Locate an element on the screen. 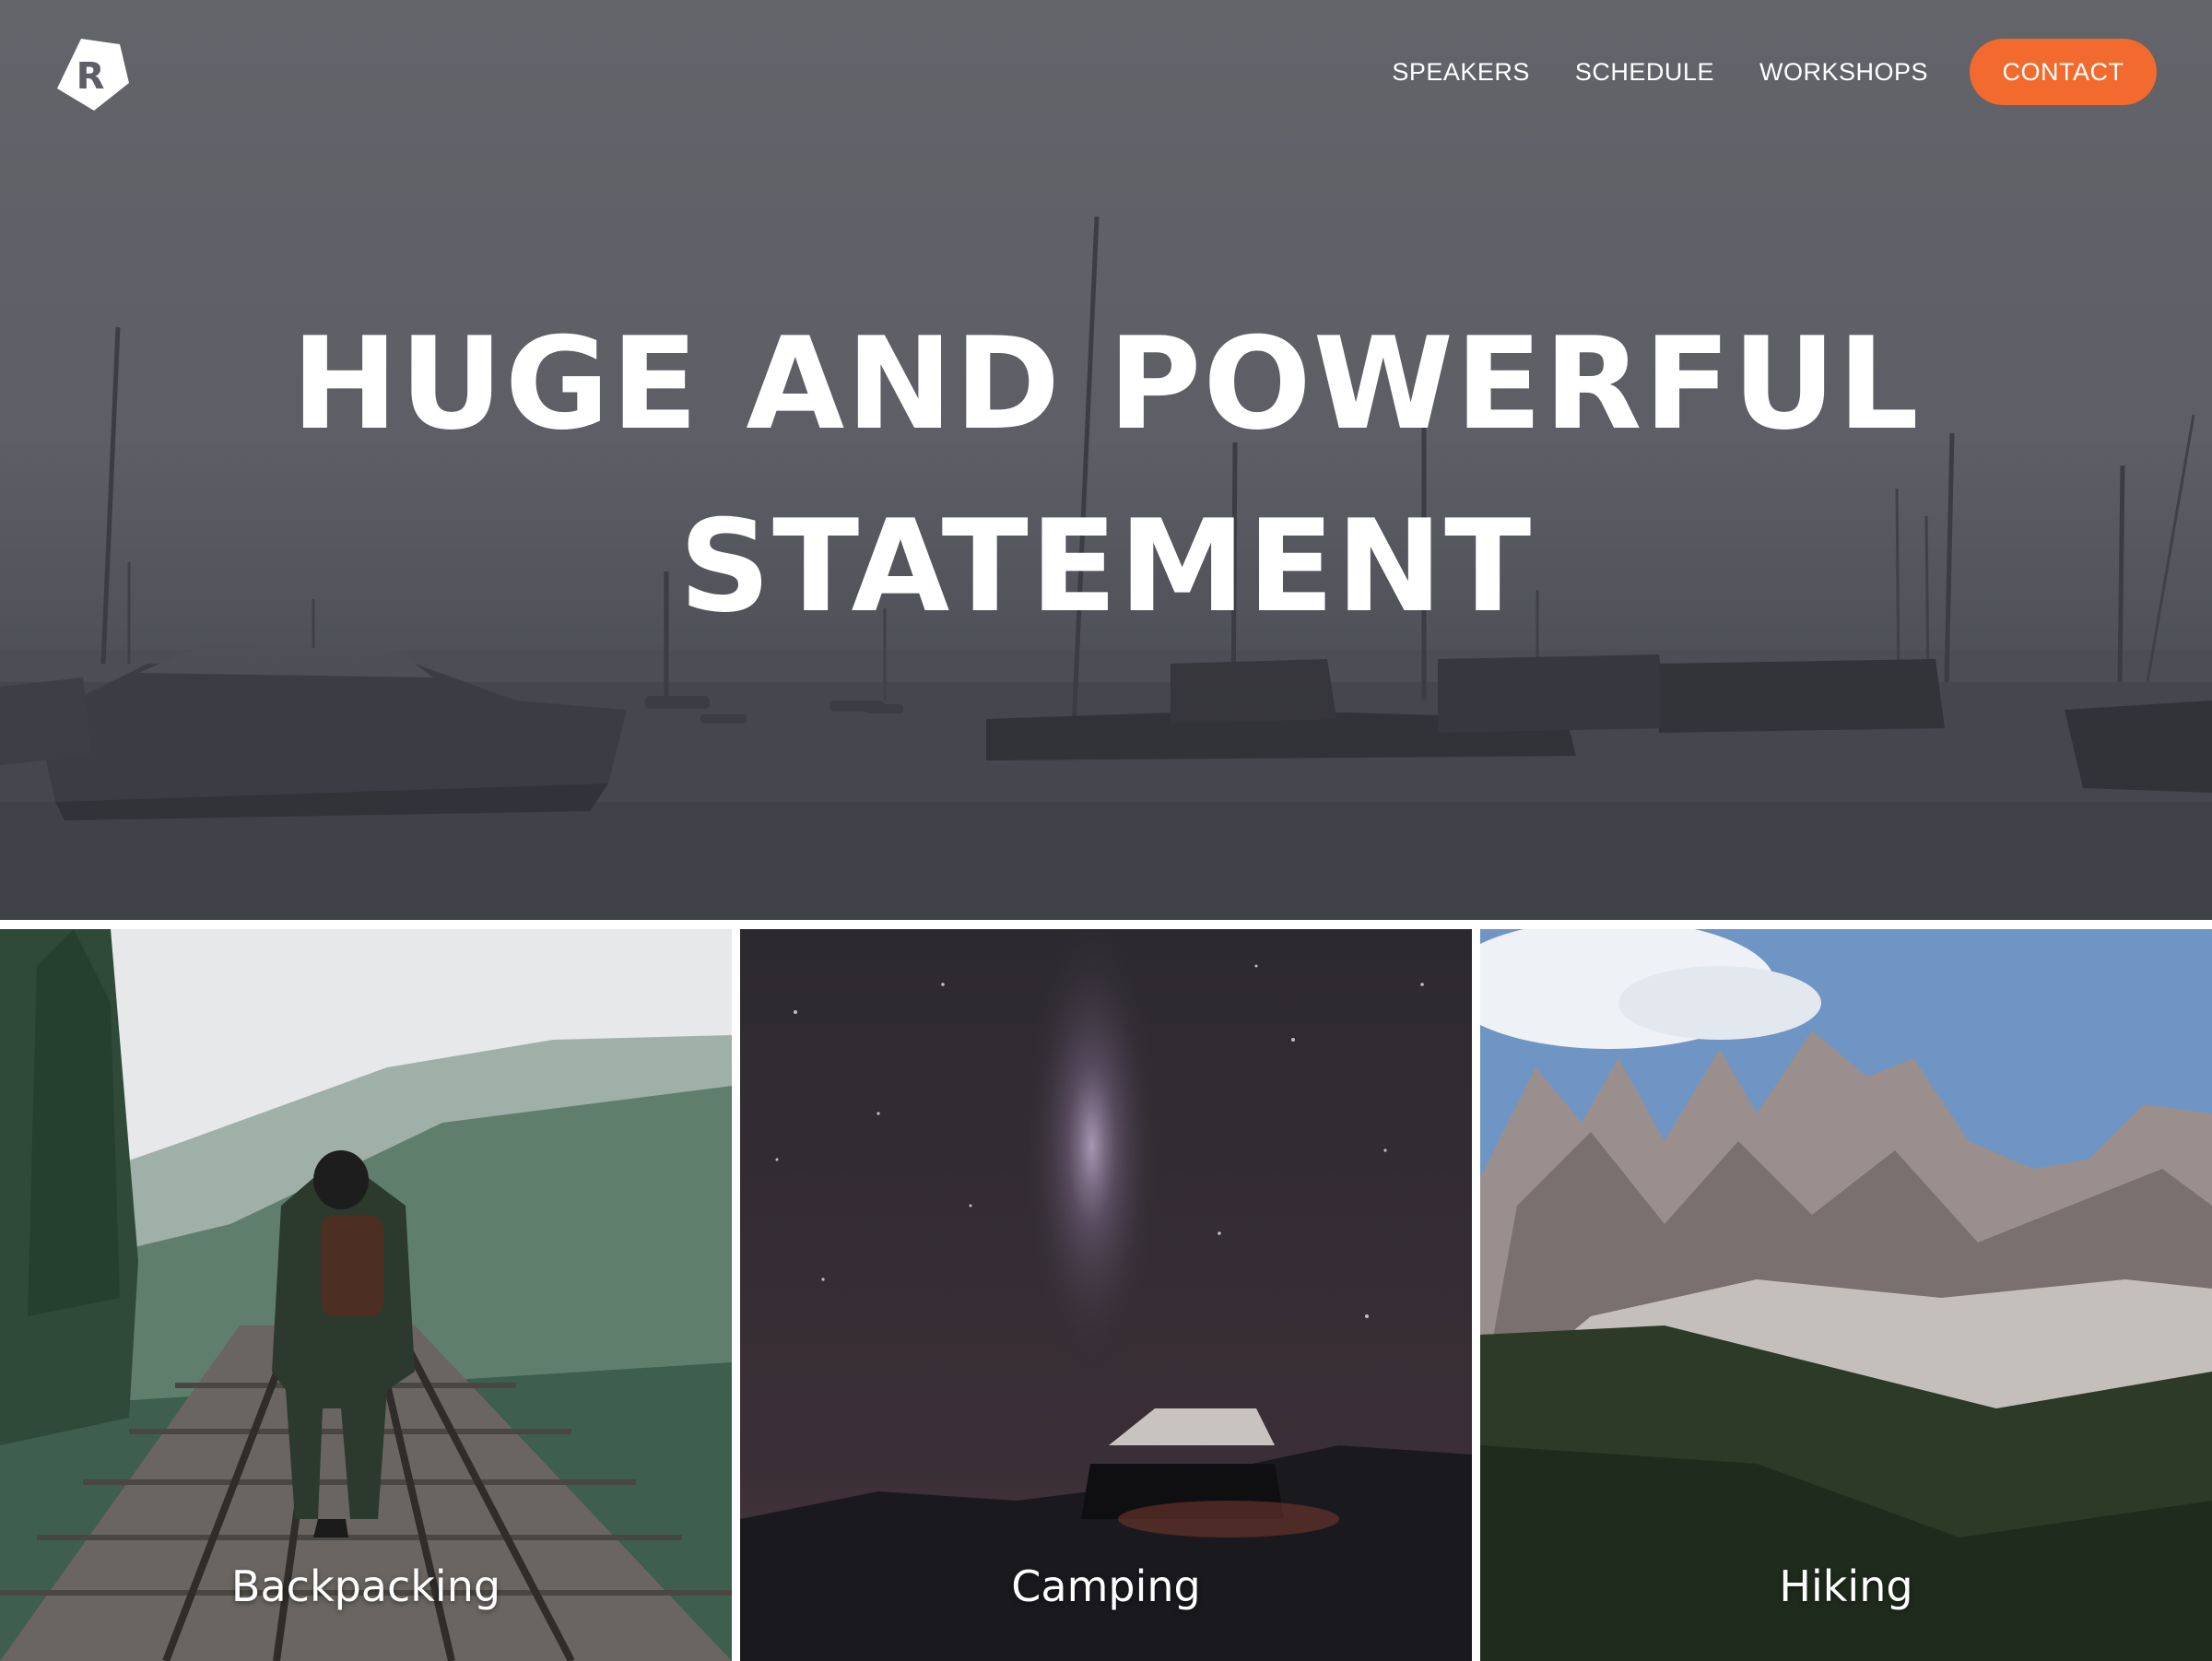 The image size is (2212, 1661). main-nav: SPEAKERS SCHEDULE WORKSHOPS CONTACT is located at coordinates (1774, 72).